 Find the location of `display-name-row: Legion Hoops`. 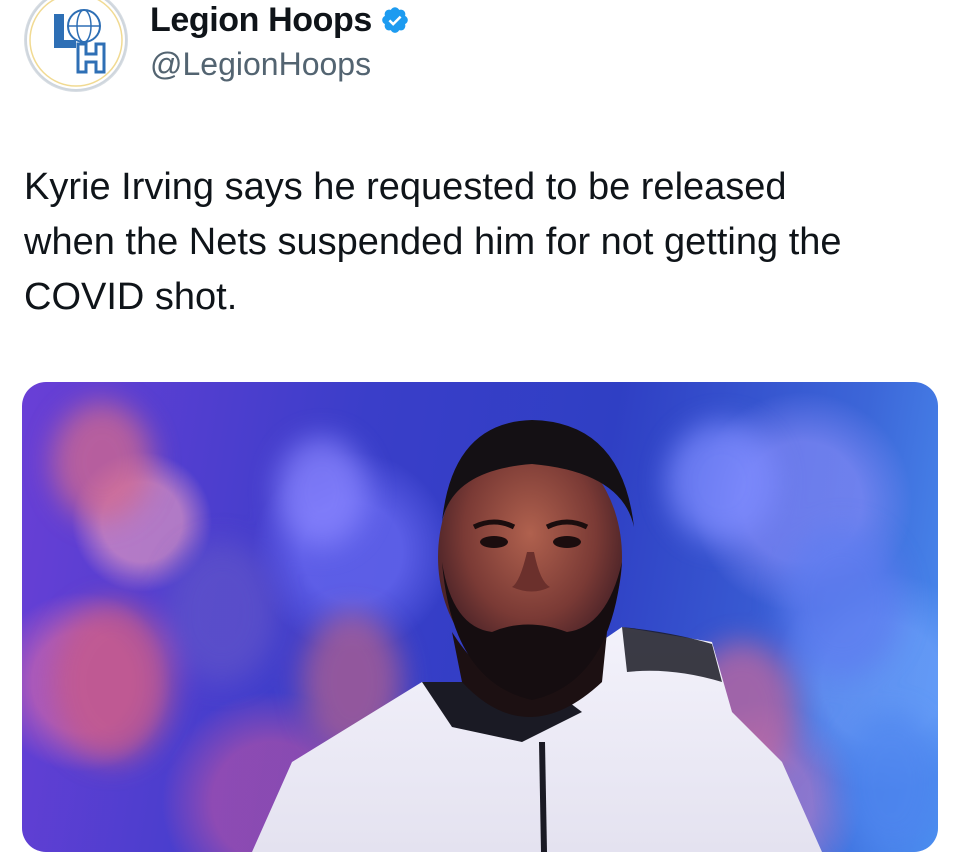

display-name-row: Legion Hoops is located at coordinates (280, 20).